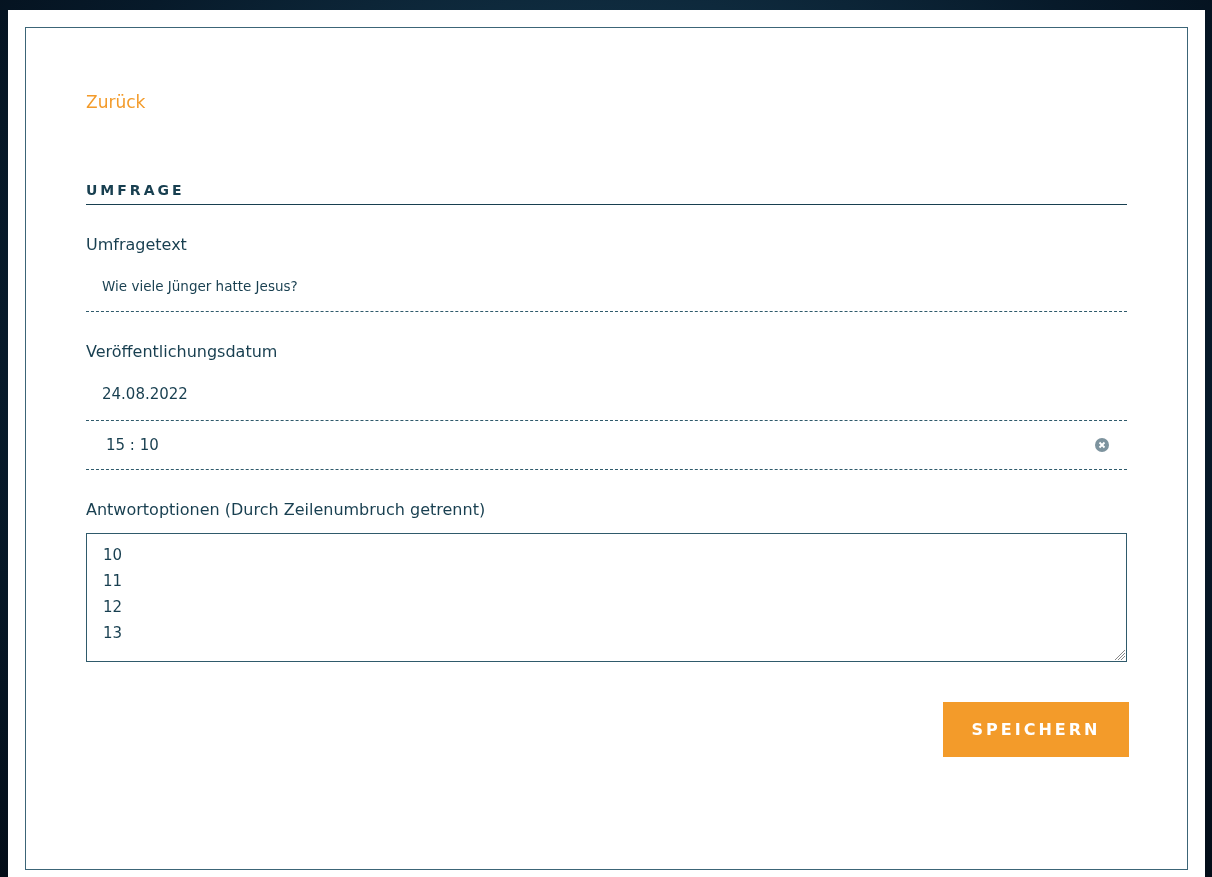  What do you see at coordinates (606, 445) in the screenshot?
I see `time-field: 15 : 10` at bounding box center [606, 445].